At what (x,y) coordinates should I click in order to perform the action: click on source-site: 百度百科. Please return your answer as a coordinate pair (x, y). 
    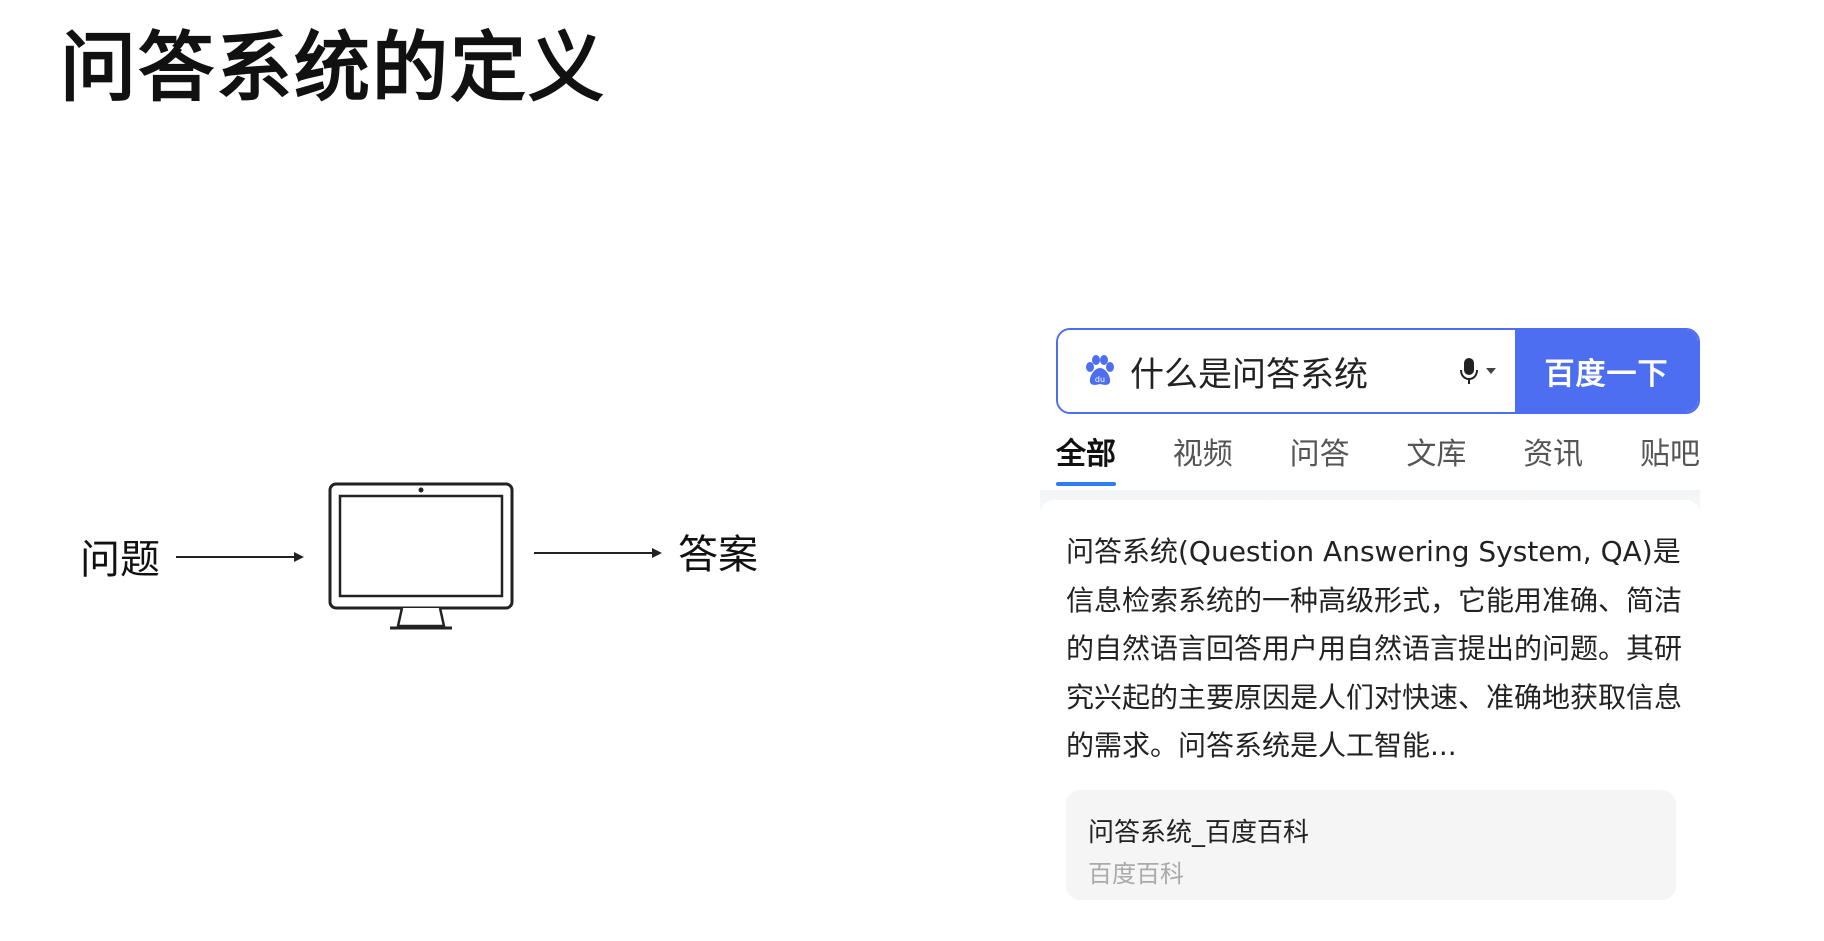
    Looking at the image, I should click on (1136, 874).